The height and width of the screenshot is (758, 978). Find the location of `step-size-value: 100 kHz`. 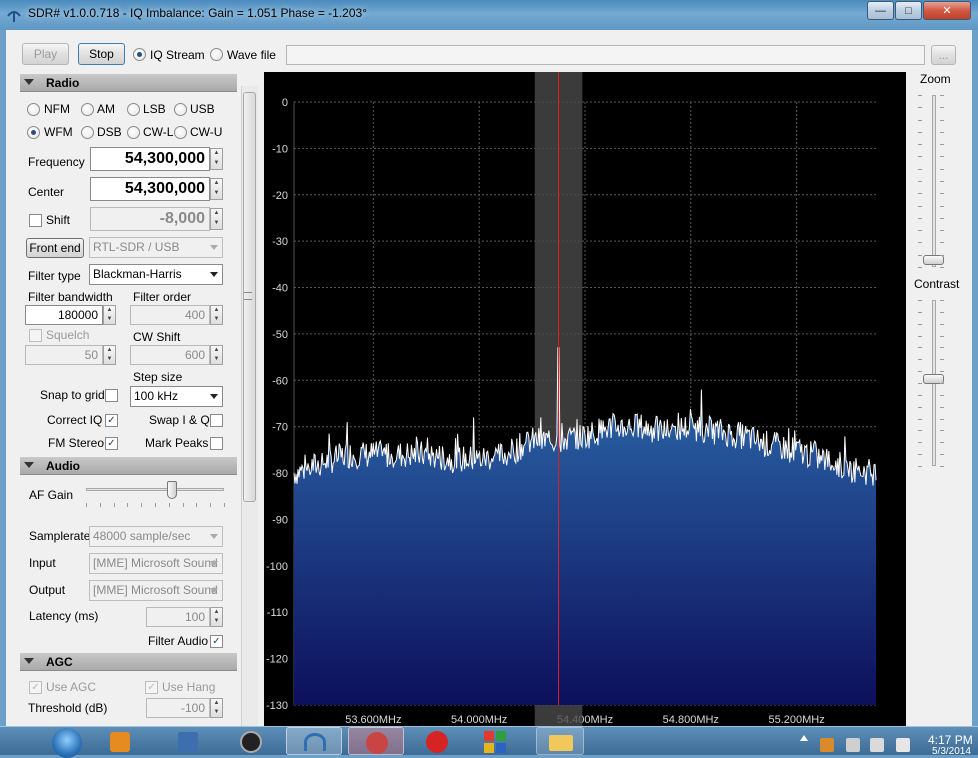

step-size-value: 100 kHz is located at coordinates (156, 396).